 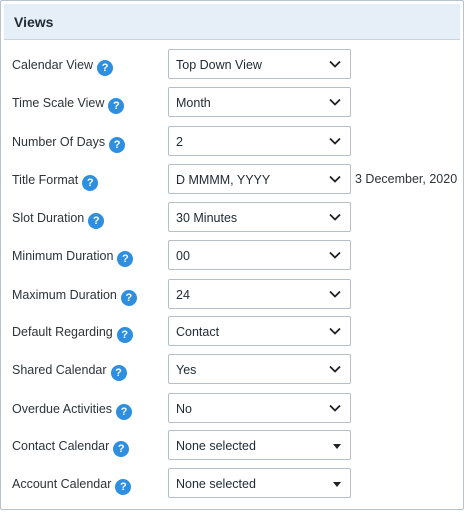 I want to click on row-contact-calendar: Contact Calendar? None selected, so click(x=233, y=446).